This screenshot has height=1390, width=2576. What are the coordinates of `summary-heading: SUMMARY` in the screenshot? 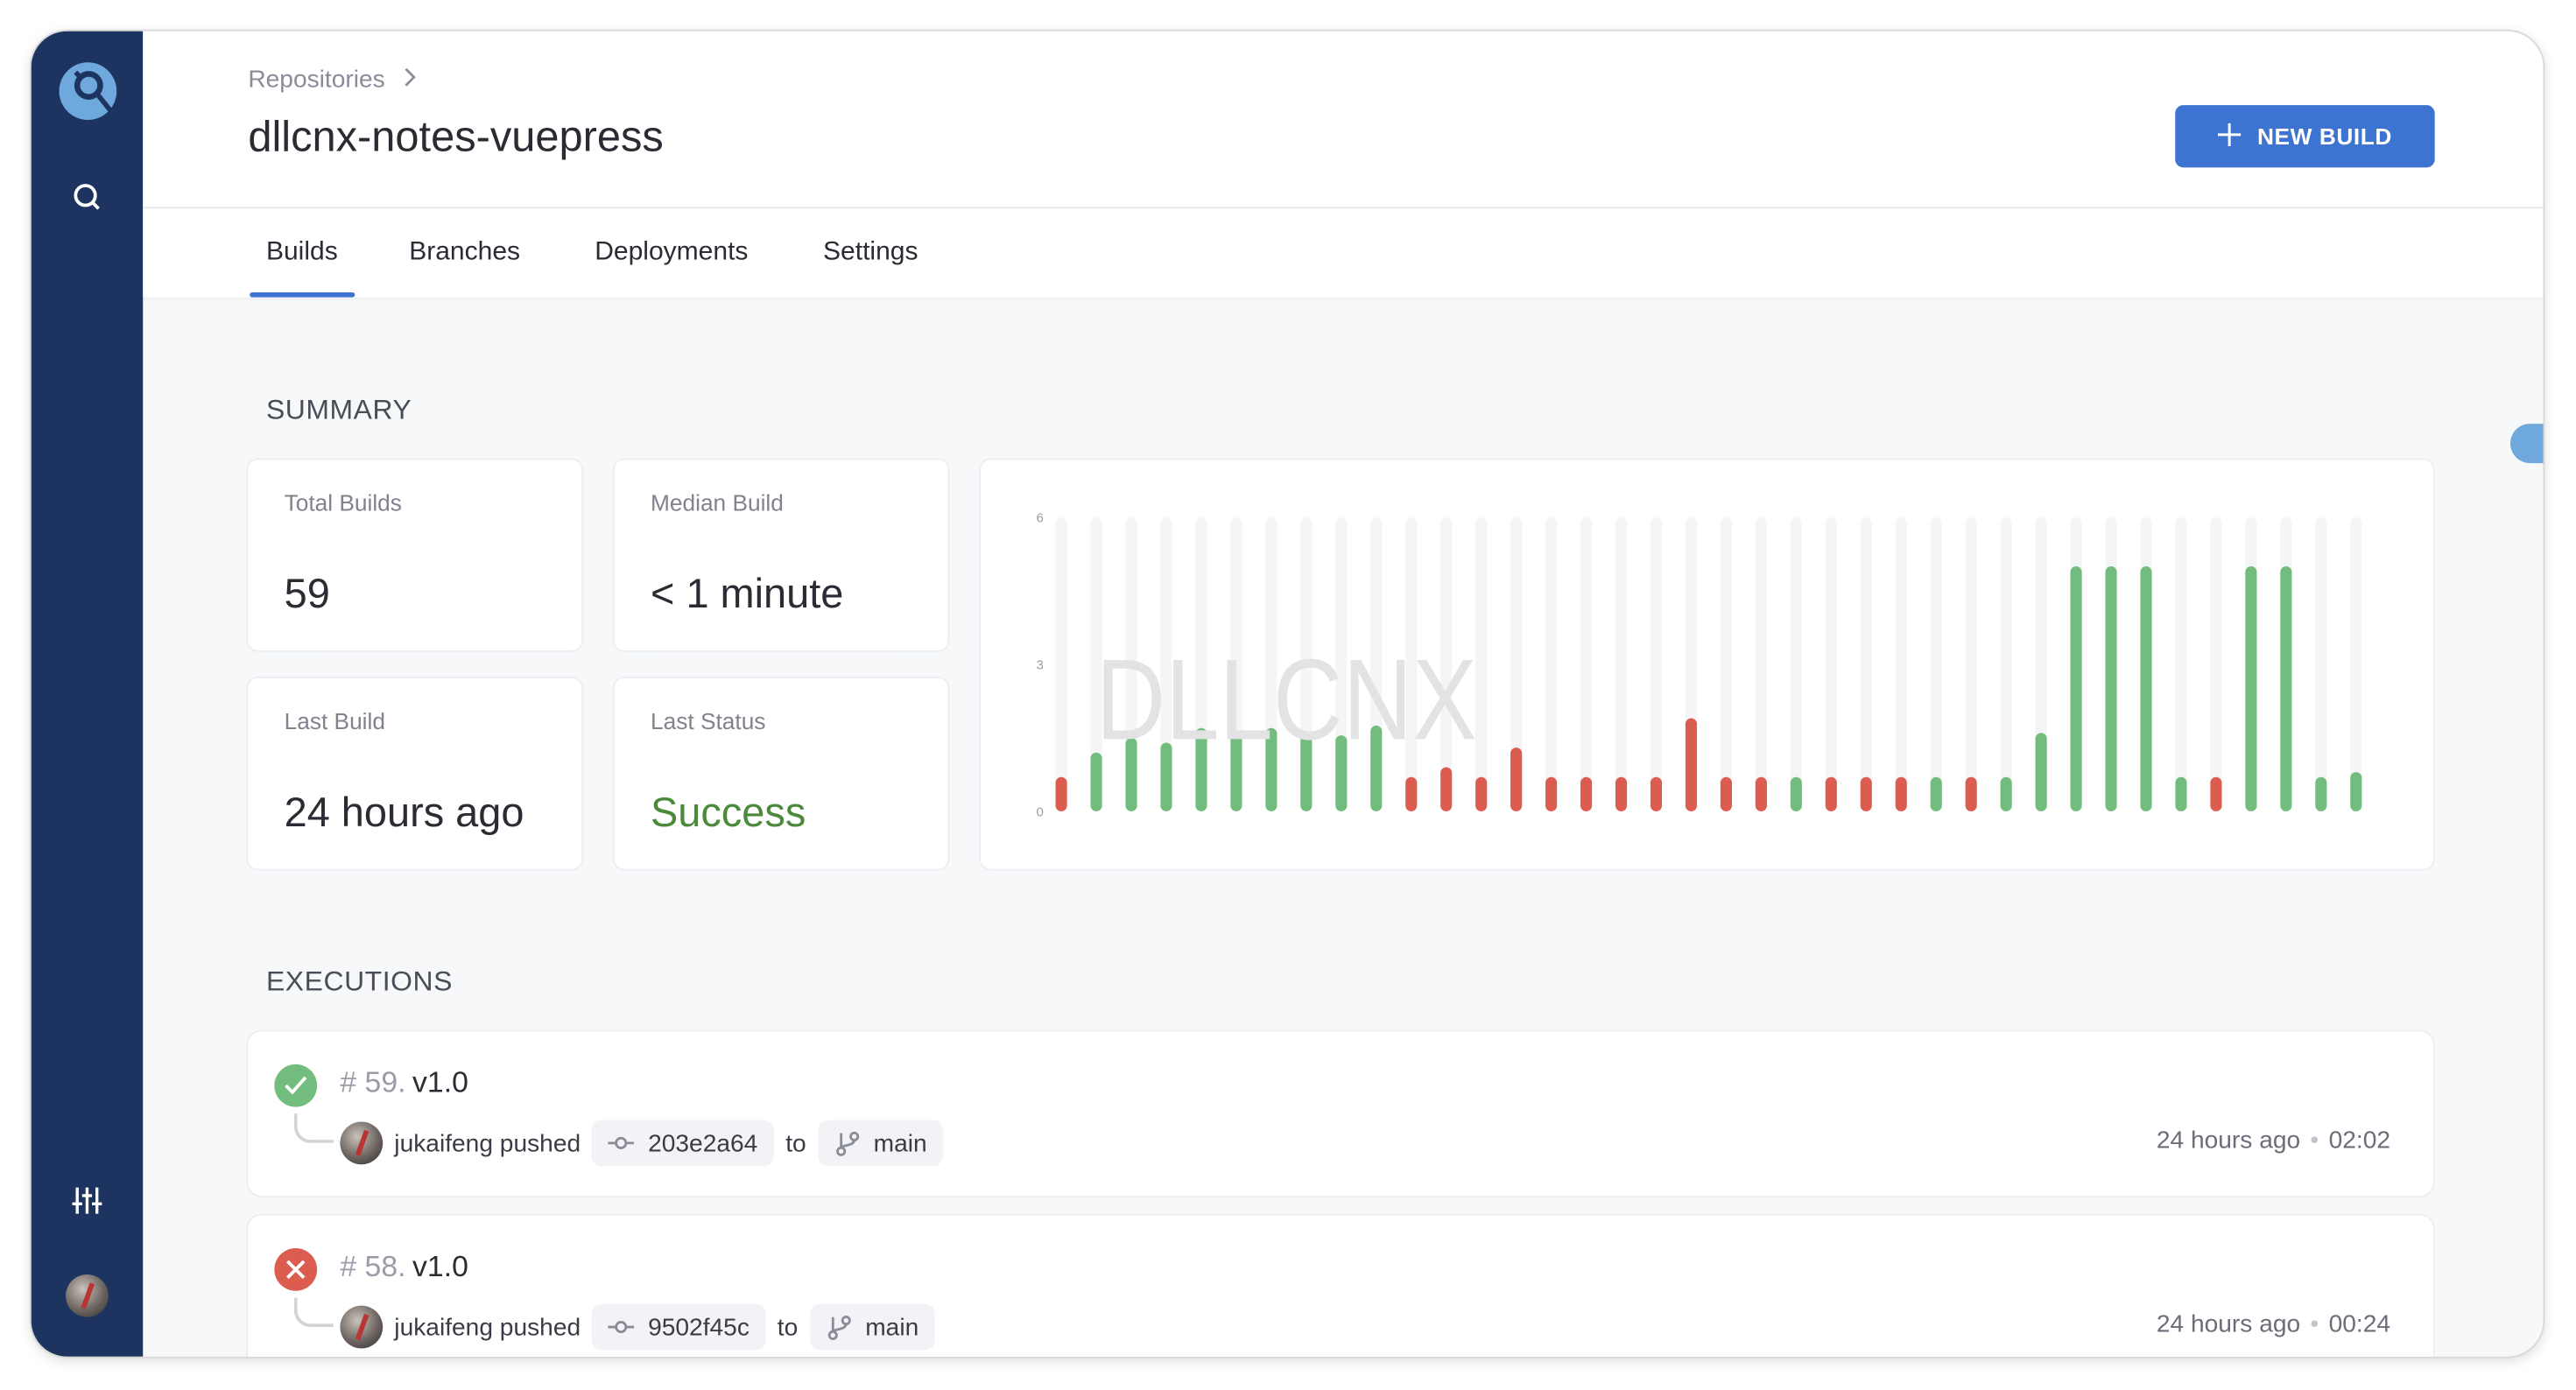 It's located at (338, 409).